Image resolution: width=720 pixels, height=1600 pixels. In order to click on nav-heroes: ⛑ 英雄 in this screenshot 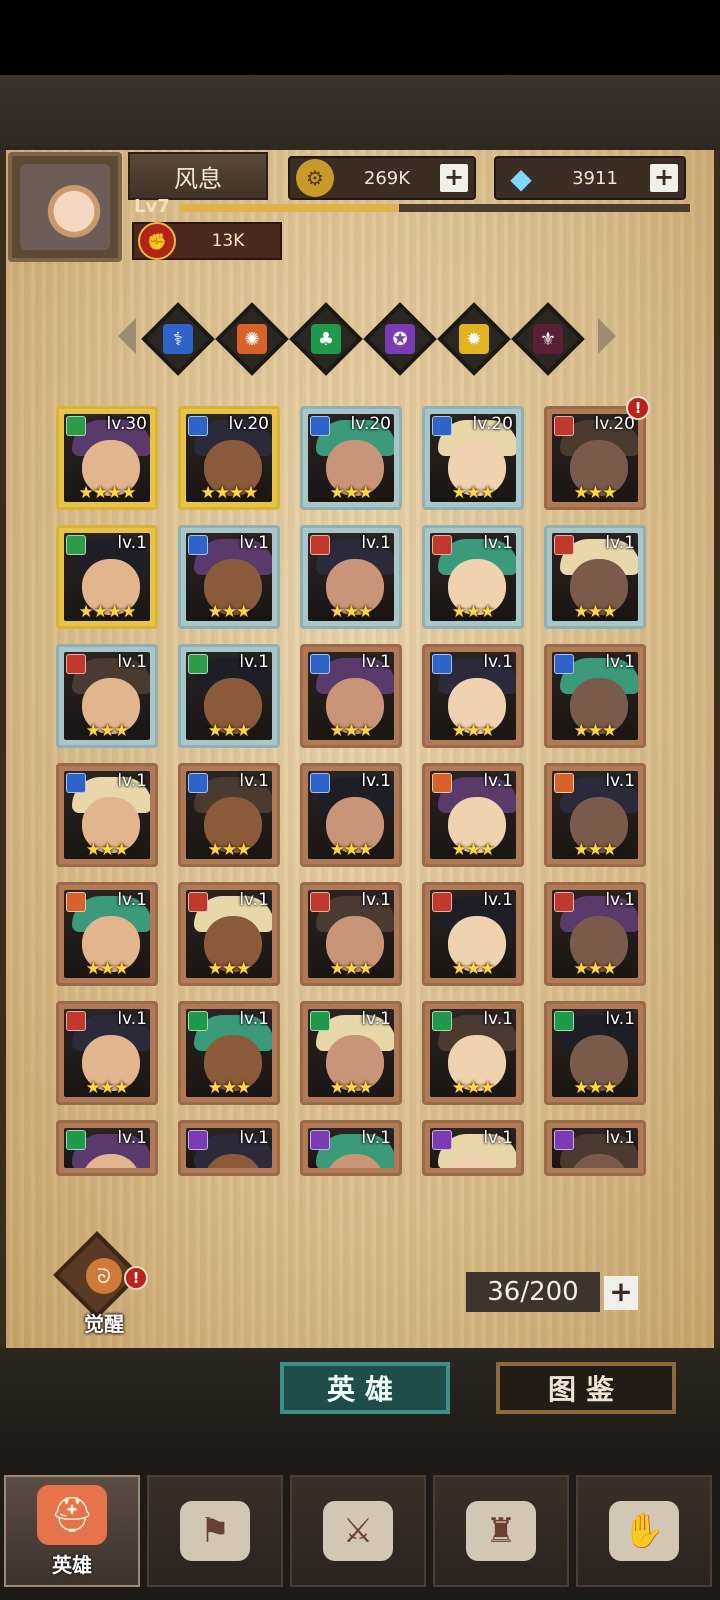, I will do `click(72, 1531)`.